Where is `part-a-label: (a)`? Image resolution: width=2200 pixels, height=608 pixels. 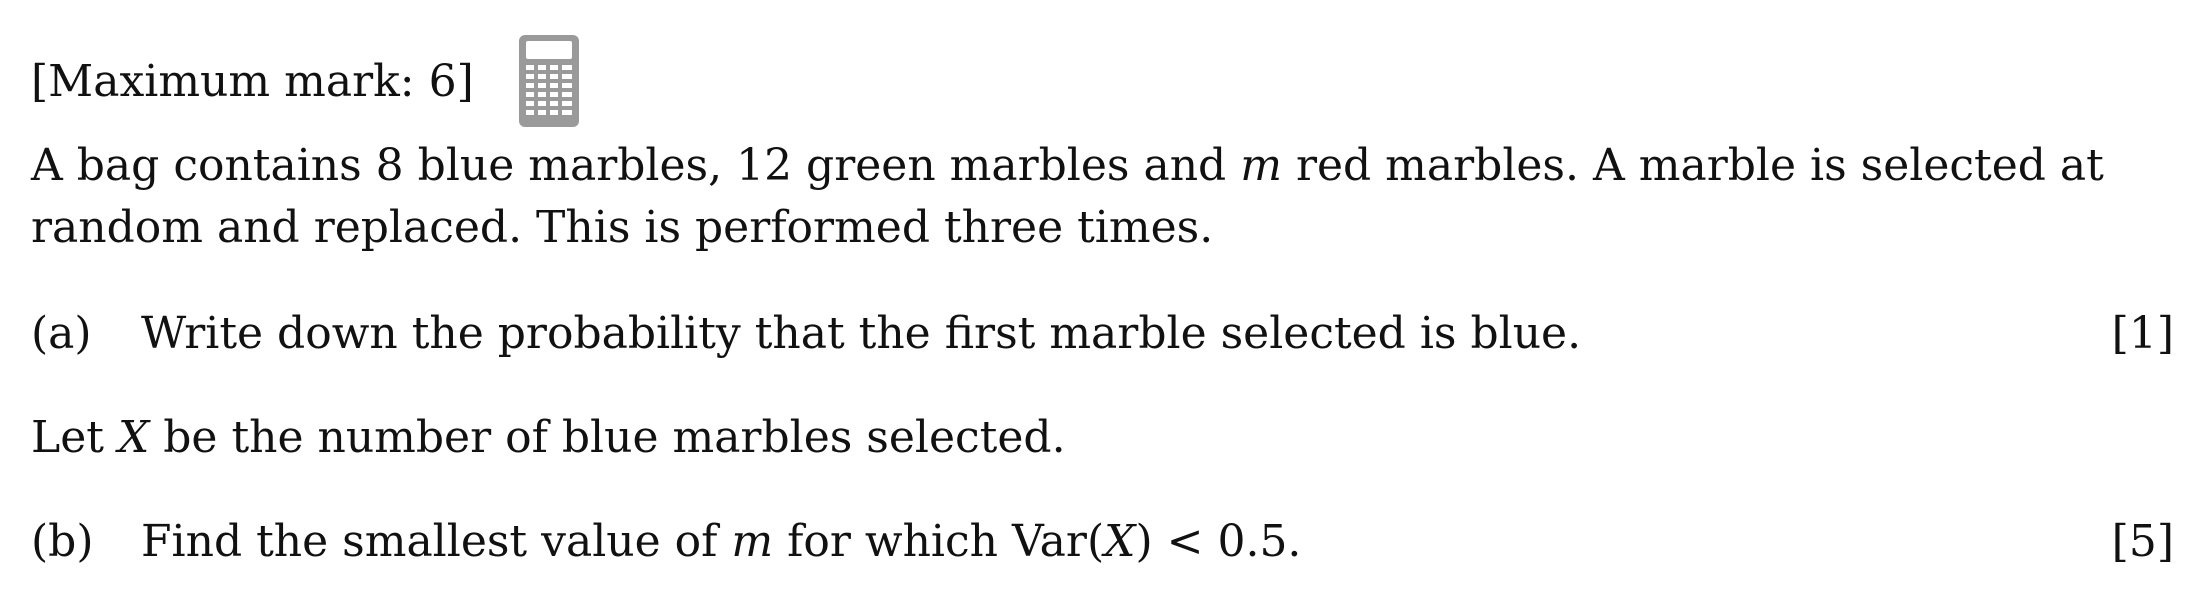
part-a-label: (a) is located at coordinates (61, 333).